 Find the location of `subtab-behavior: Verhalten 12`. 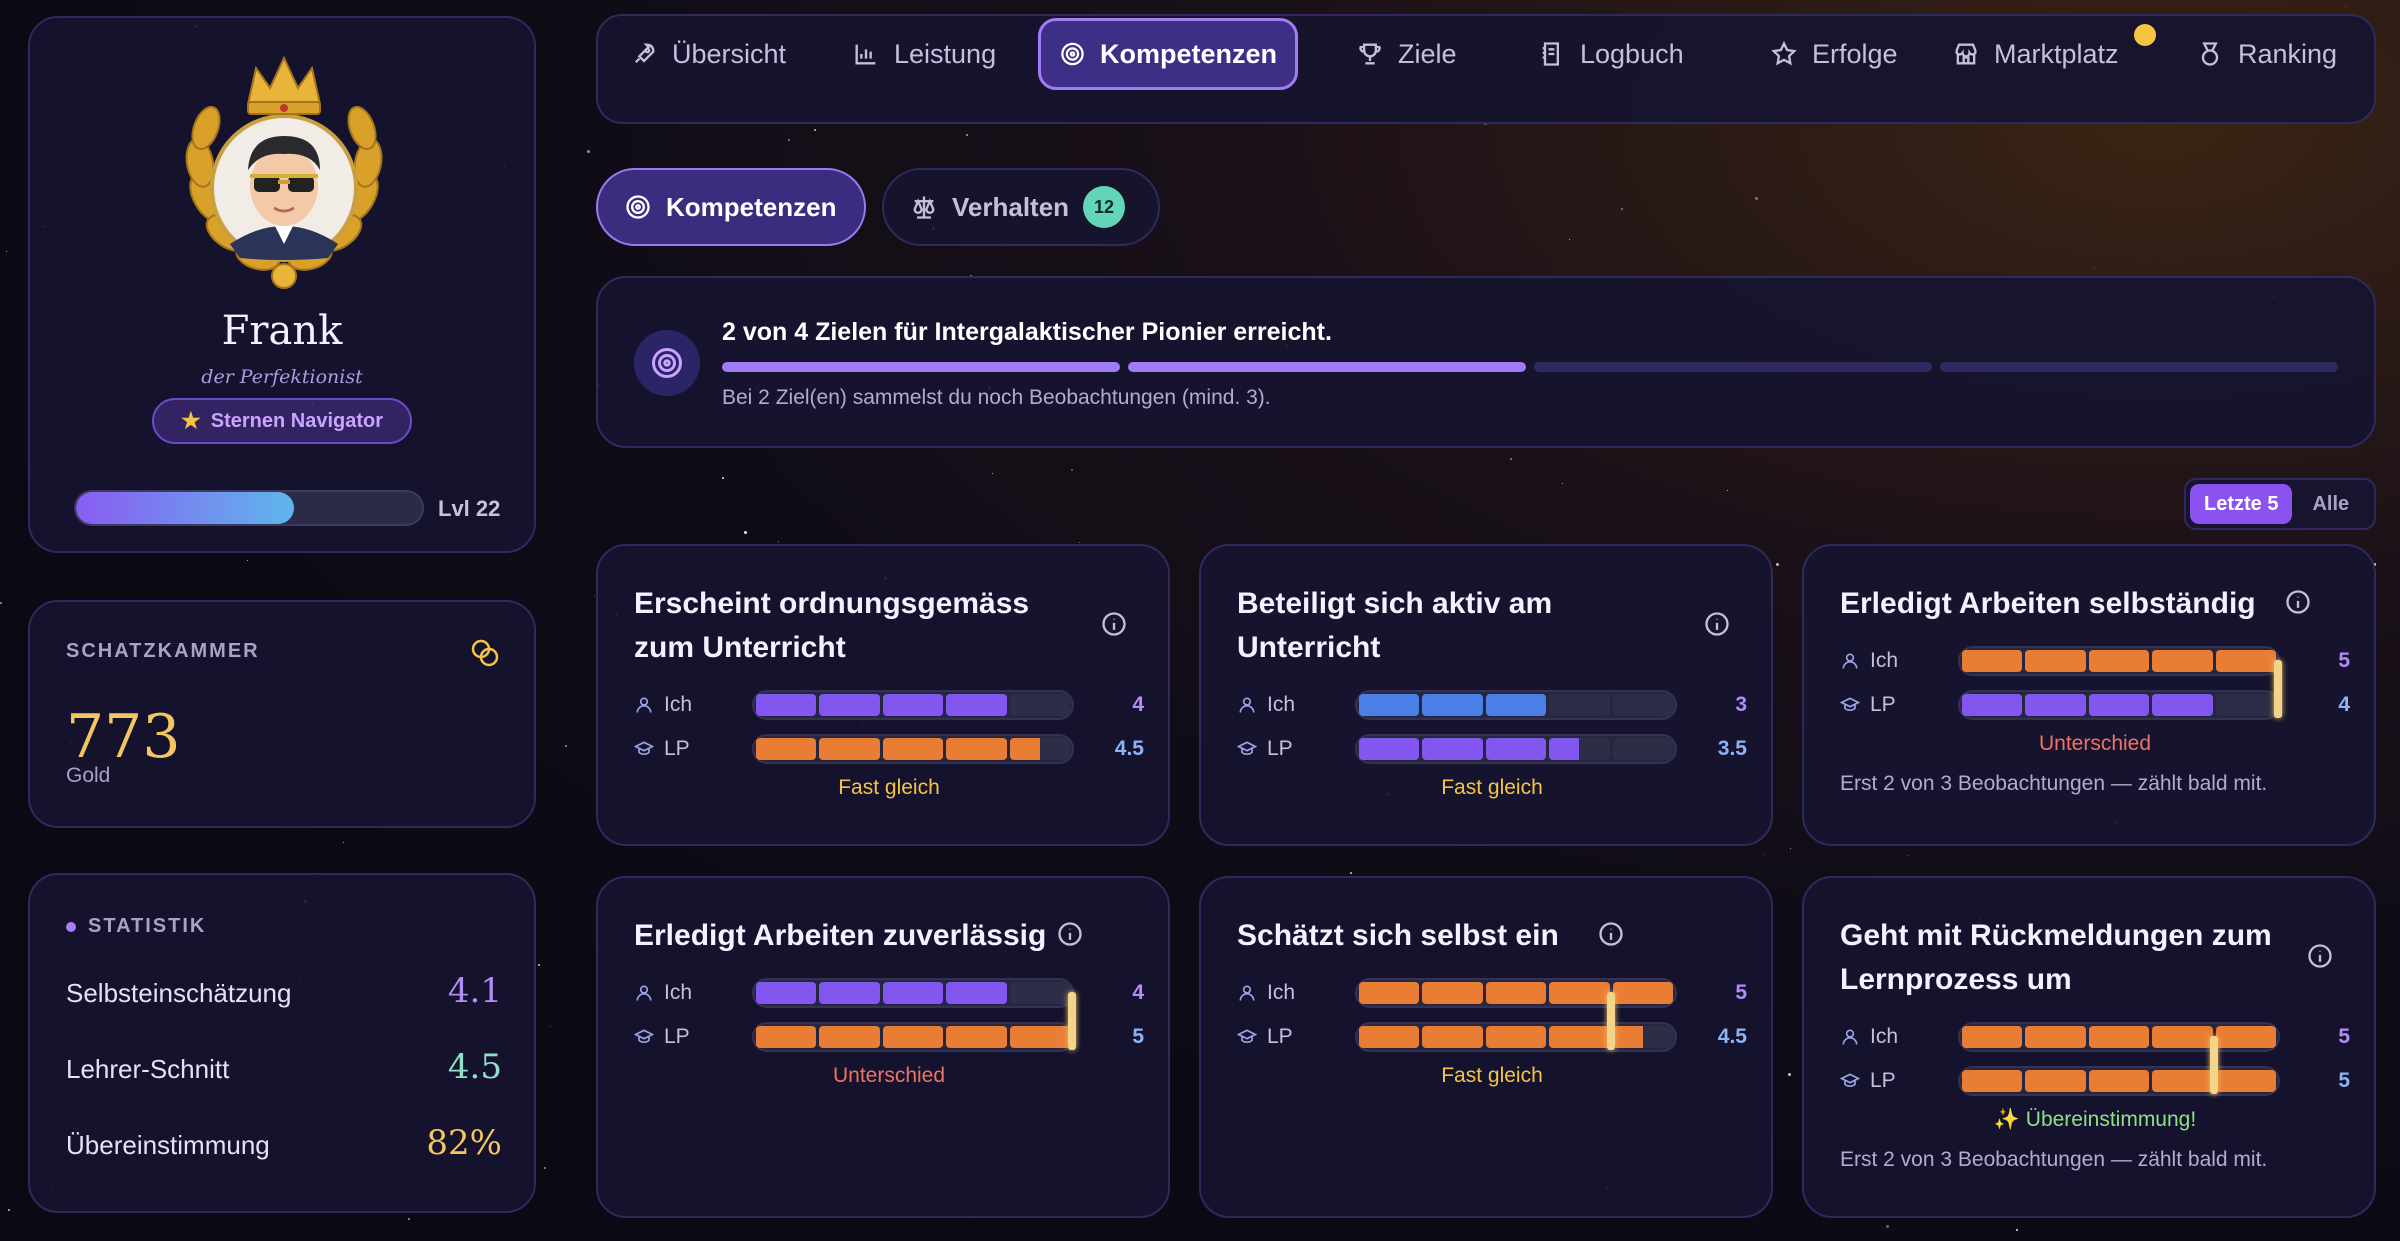

subtab-behavior: Verhalten 12 is located at coordinates (1021, 207).